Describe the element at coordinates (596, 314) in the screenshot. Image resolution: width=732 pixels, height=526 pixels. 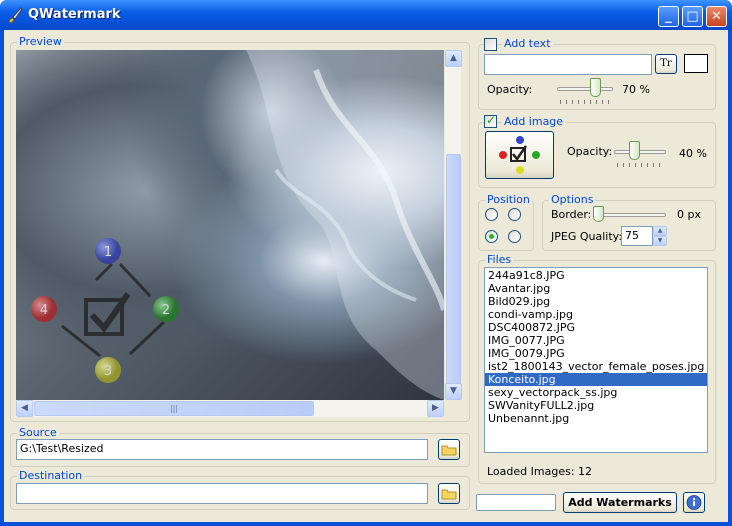
I see `list-item: condi-vamp.jpg` at that location.